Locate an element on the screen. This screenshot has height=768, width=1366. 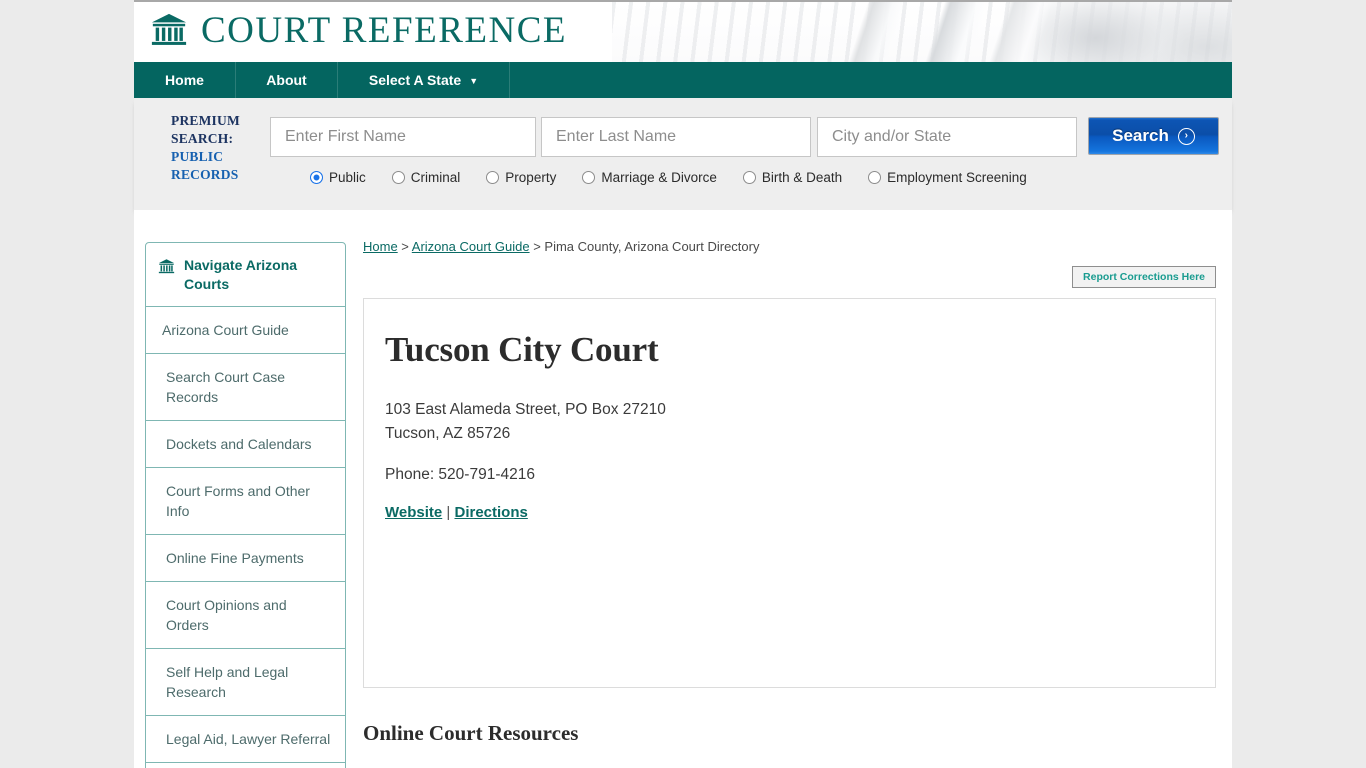
search-button: Search › is located at coordinates (1153, 136).